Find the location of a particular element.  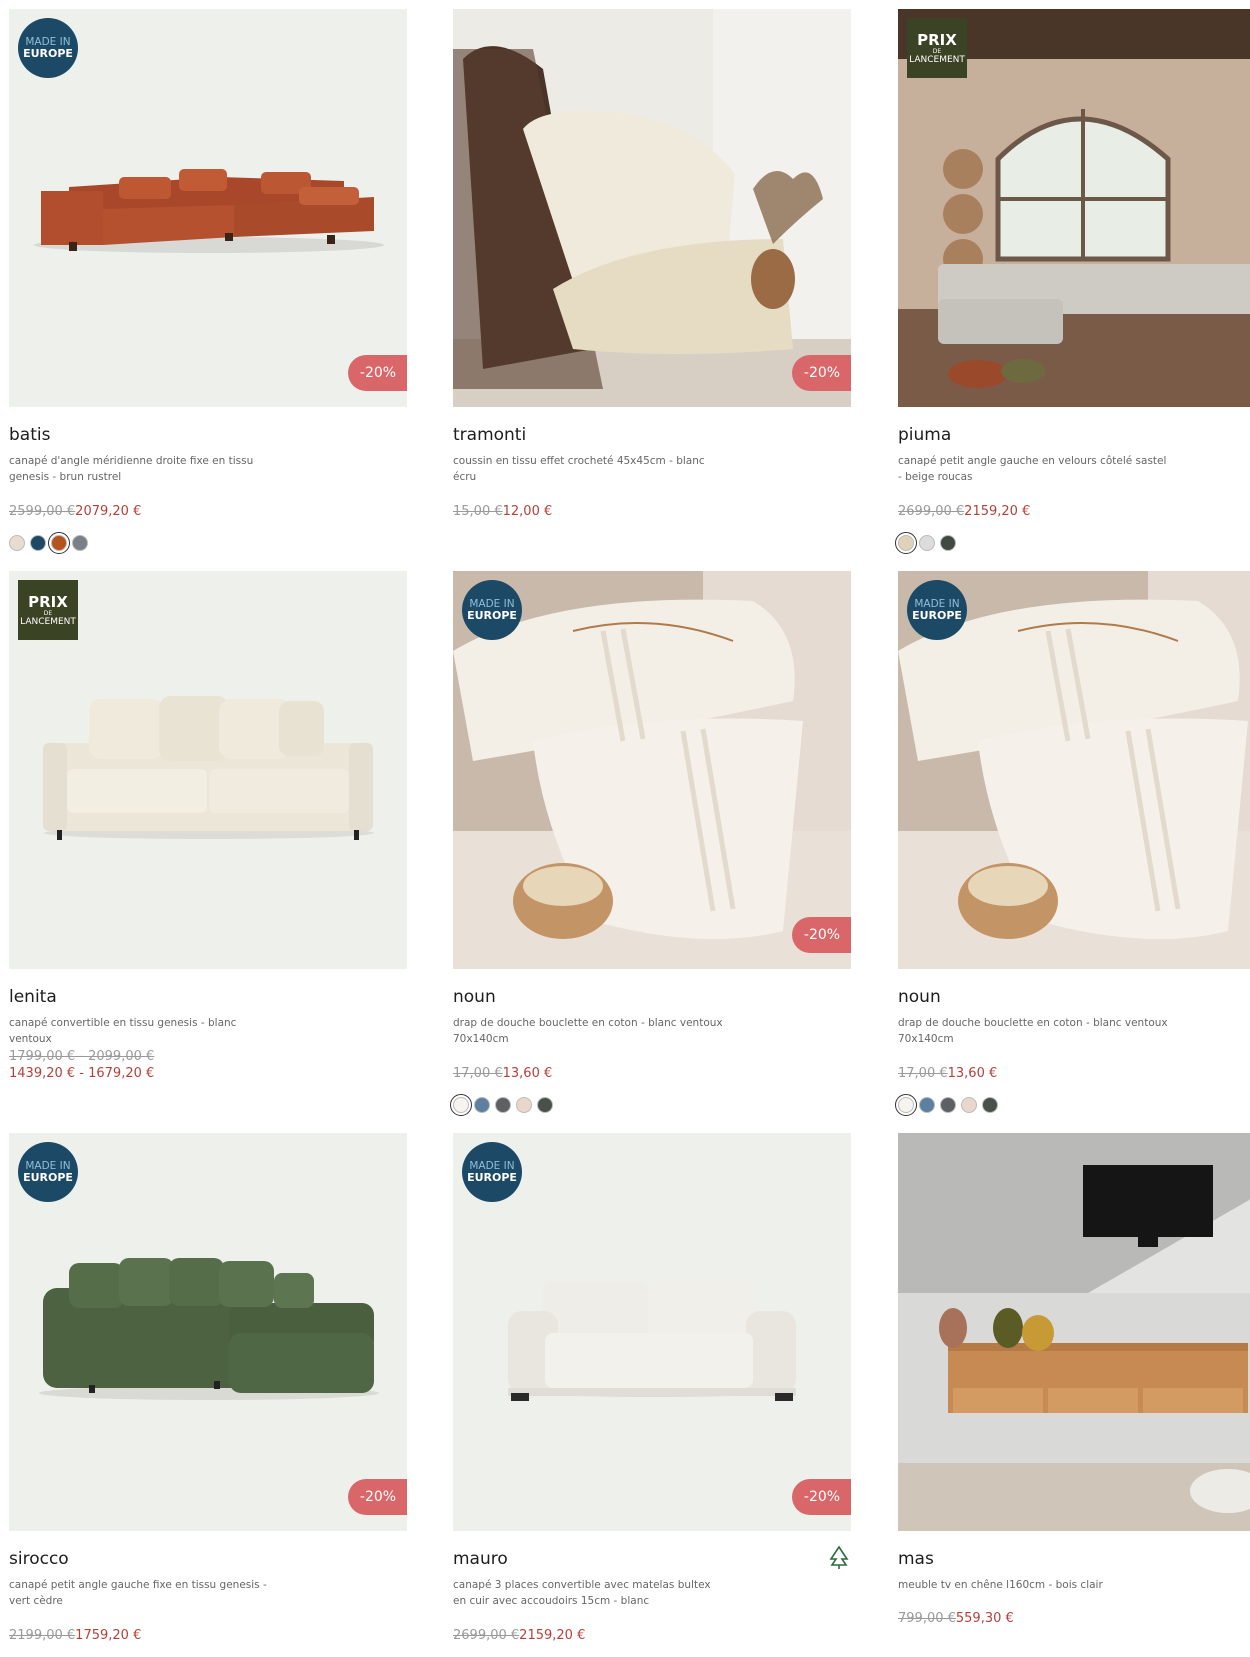

product-name: mauro is located at coordinates (480, 1559).